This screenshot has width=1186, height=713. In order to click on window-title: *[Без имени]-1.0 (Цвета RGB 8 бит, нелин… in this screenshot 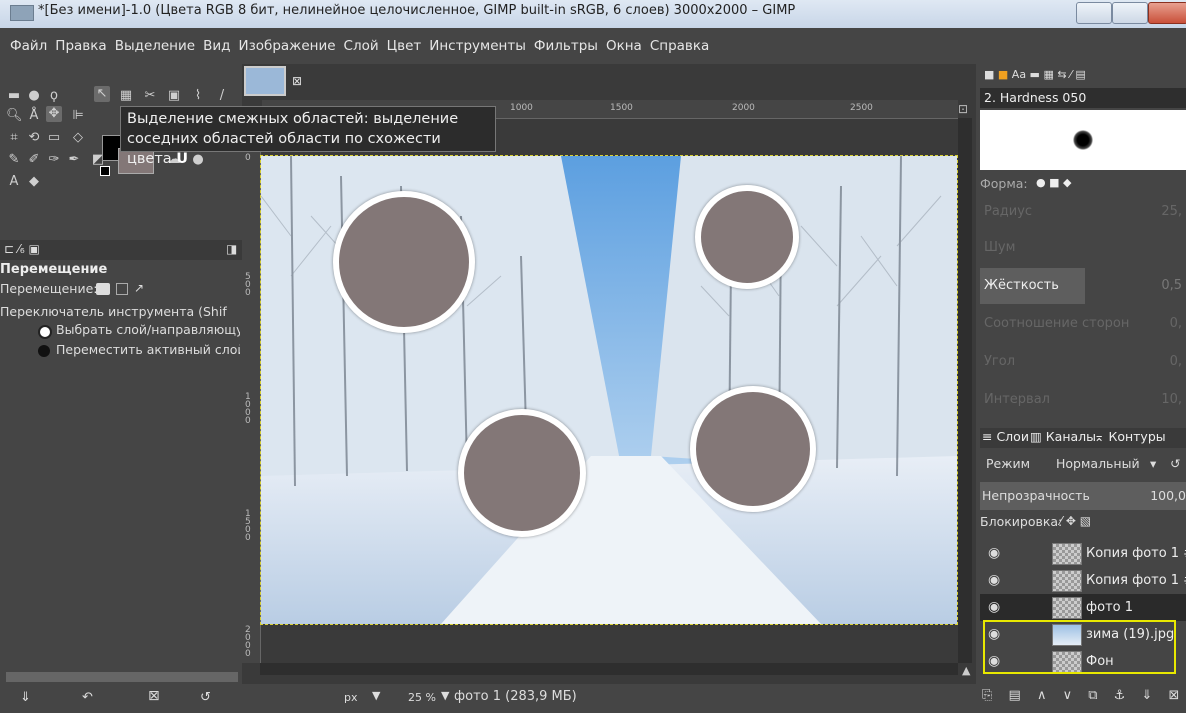, I will do `click(417, 10)`.